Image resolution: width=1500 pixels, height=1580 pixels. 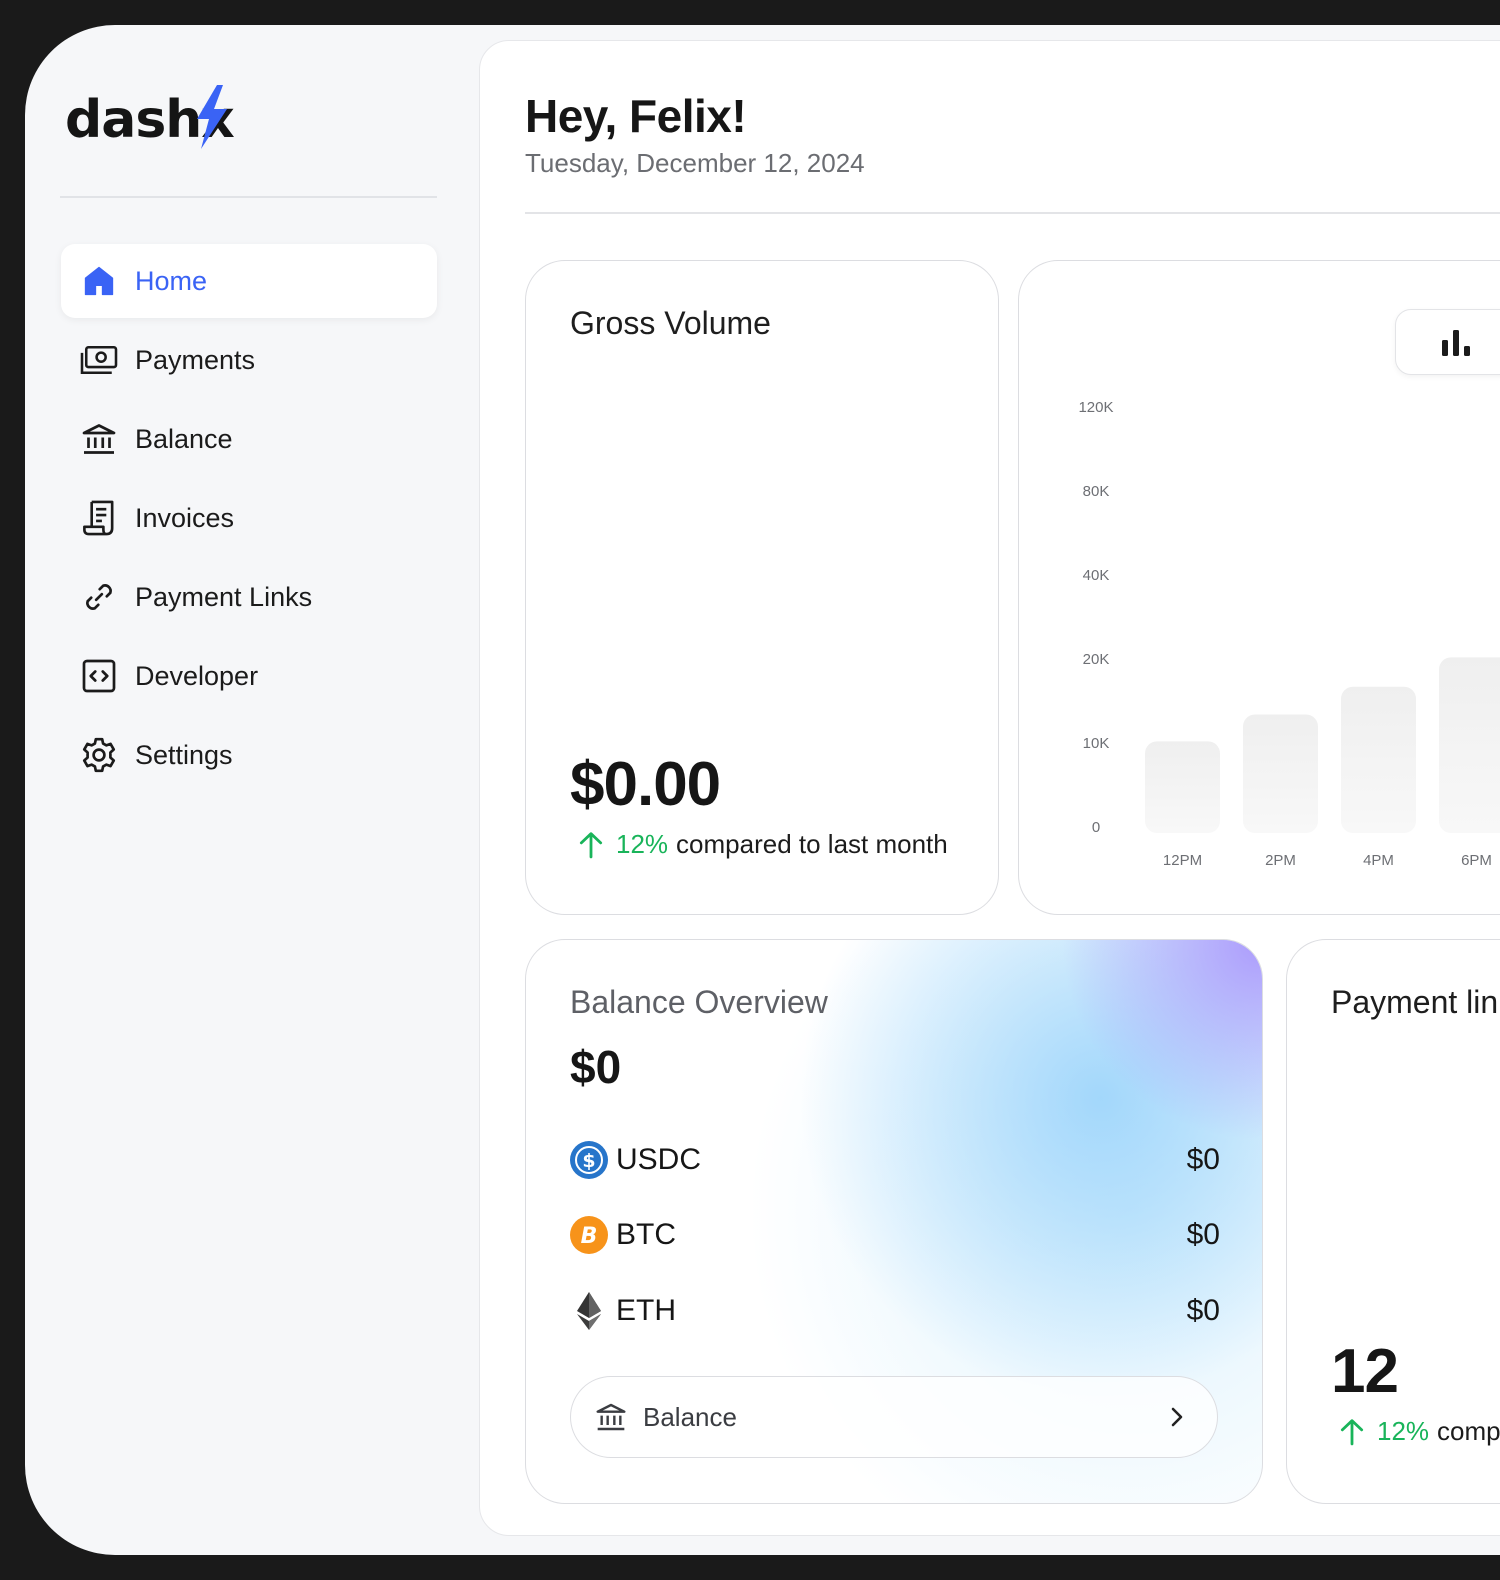 I want to click on y-tick-label: 80K, so click(x=1096, y=491).